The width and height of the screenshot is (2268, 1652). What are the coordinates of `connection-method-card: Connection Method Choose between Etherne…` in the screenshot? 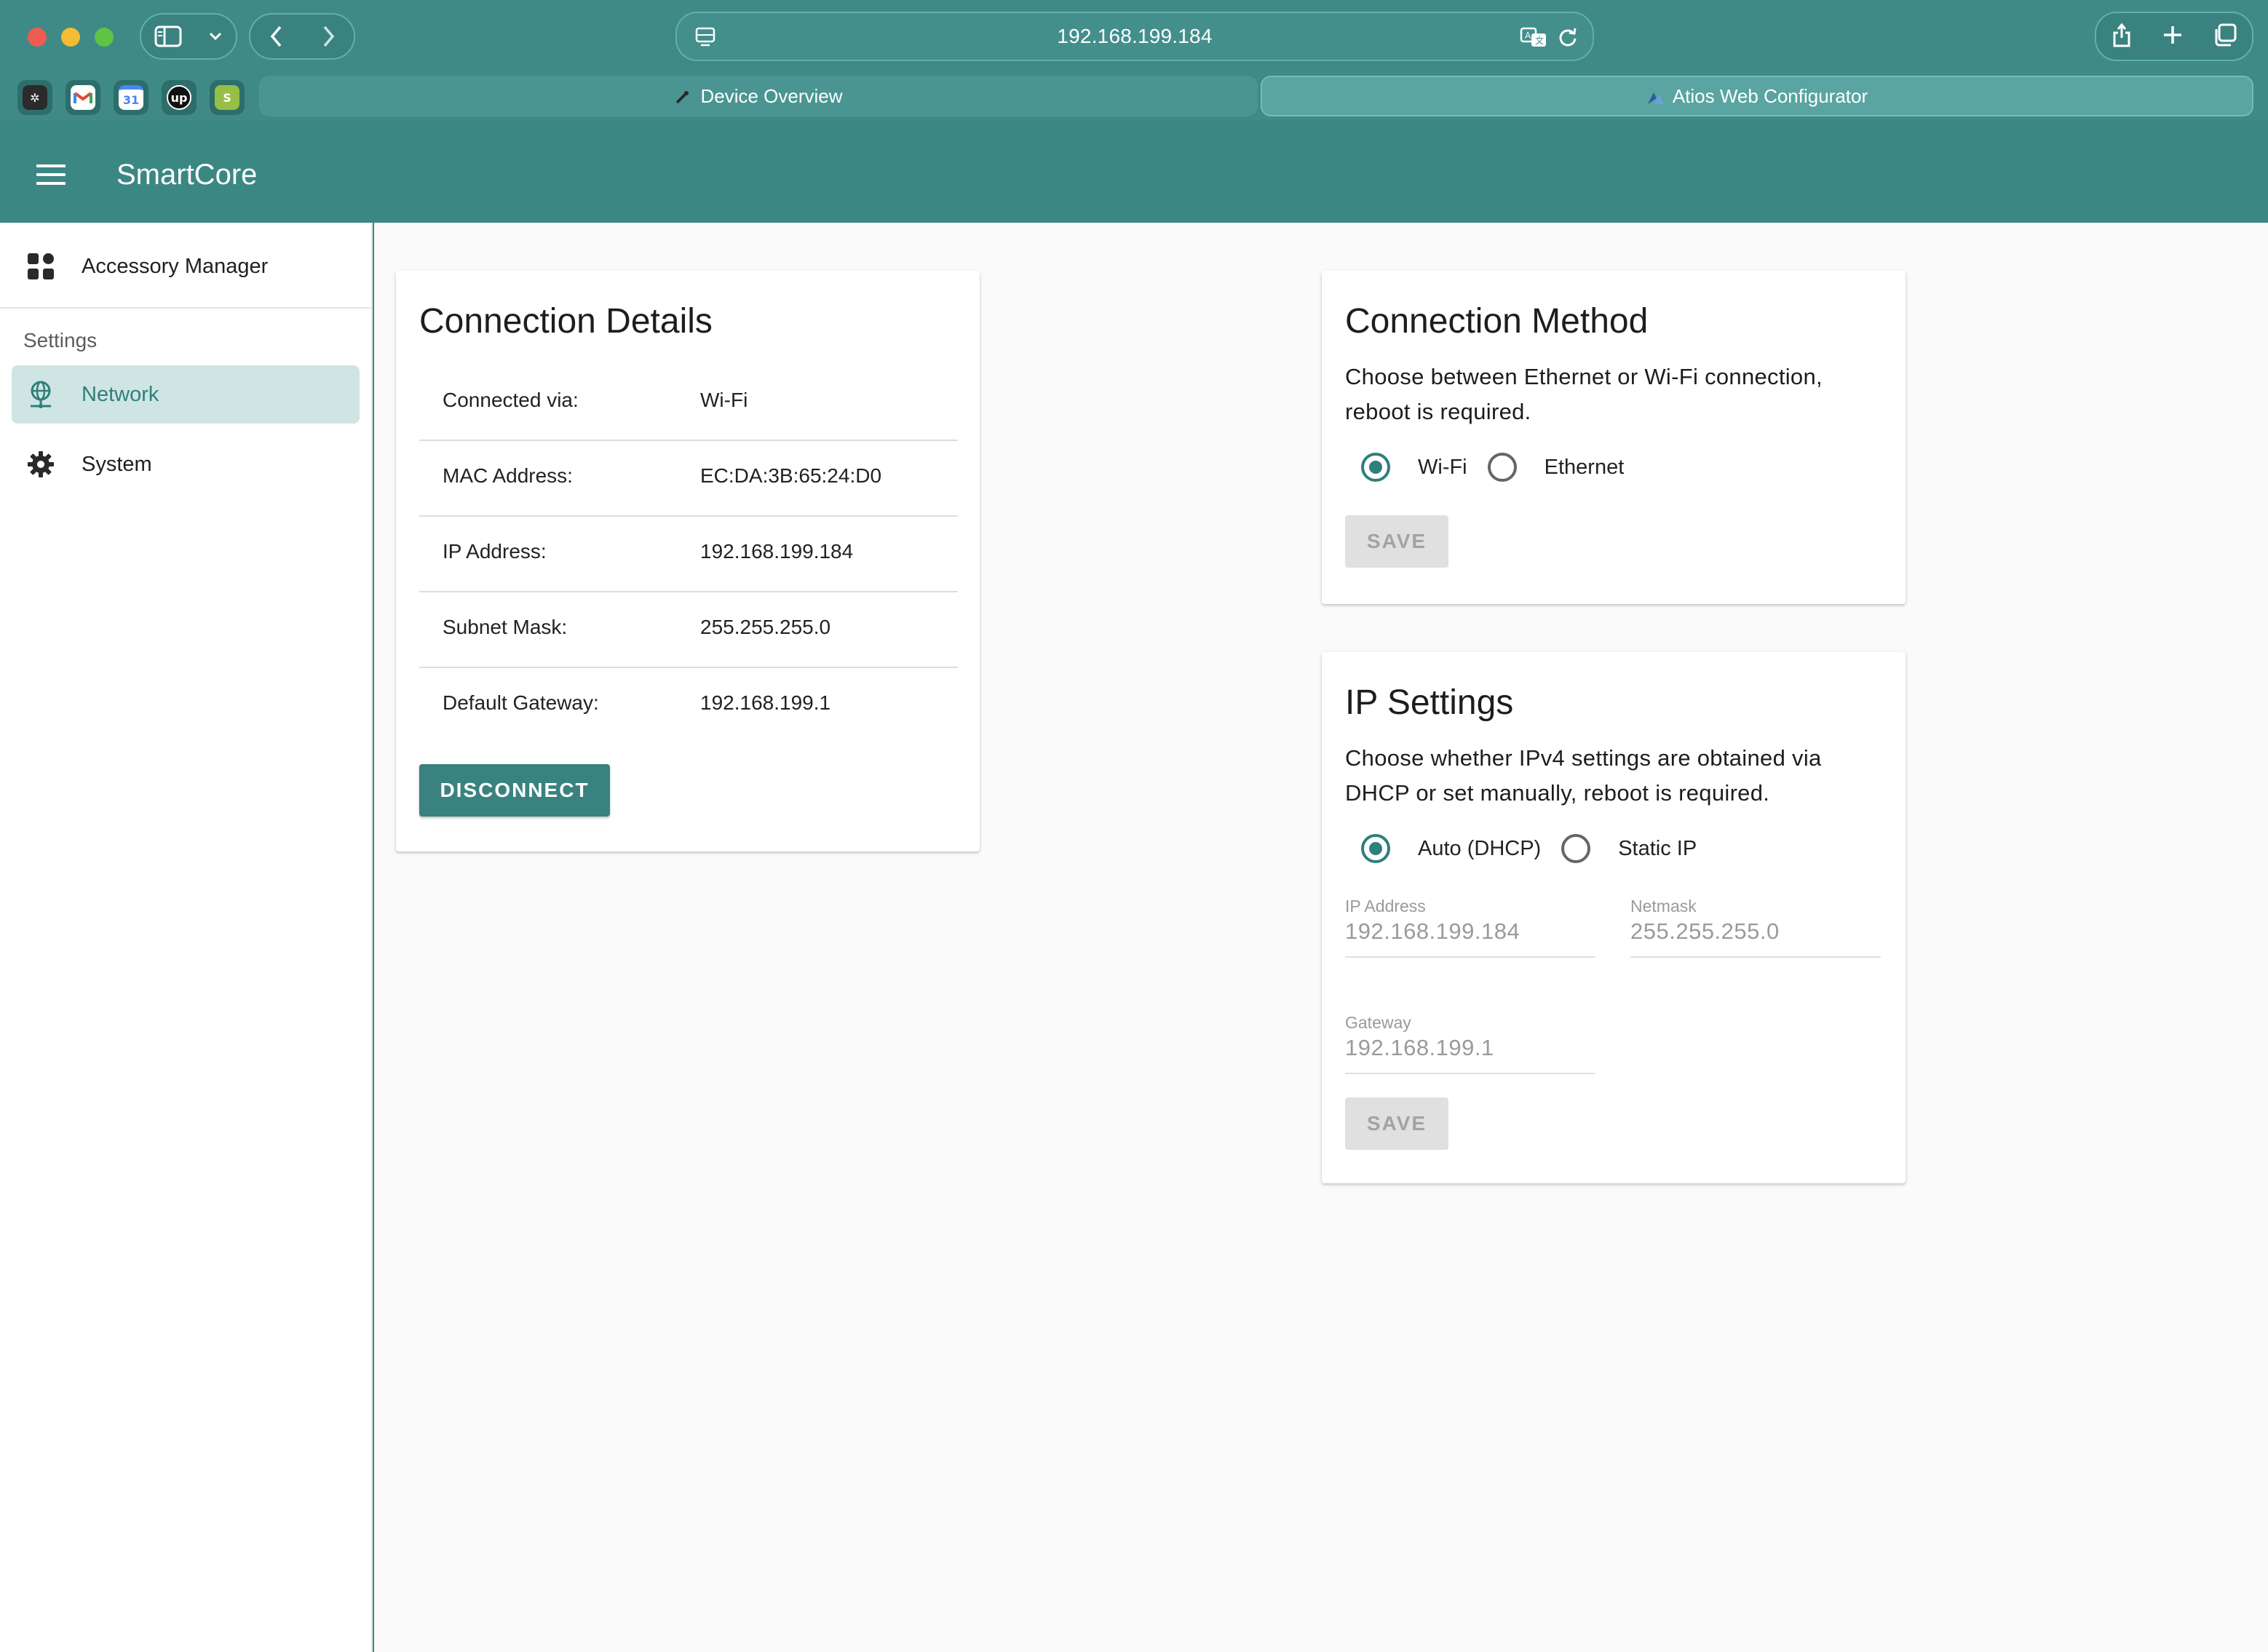 It's located at (1614, 437).